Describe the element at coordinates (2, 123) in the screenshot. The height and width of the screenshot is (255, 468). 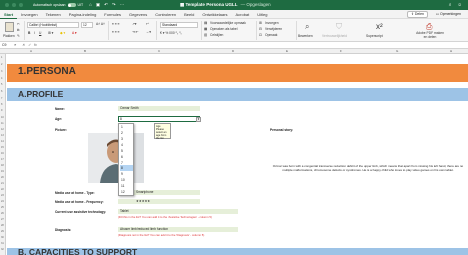
I see `row-header: 11` at that location.